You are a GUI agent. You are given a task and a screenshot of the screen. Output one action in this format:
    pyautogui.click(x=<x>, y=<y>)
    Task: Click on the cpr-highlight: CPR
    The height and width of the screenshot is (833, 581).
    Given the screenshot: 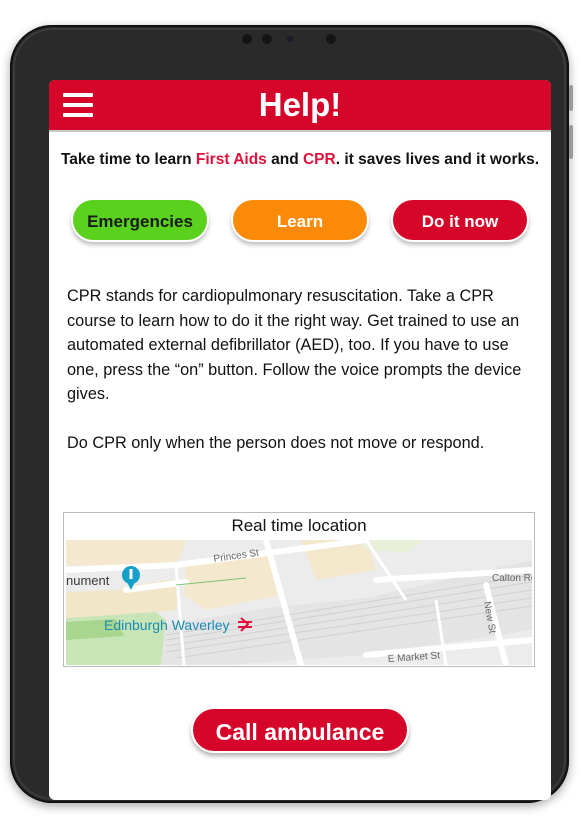 What is the action you would take?
    pyautogui.click(x=319, y=159)
    